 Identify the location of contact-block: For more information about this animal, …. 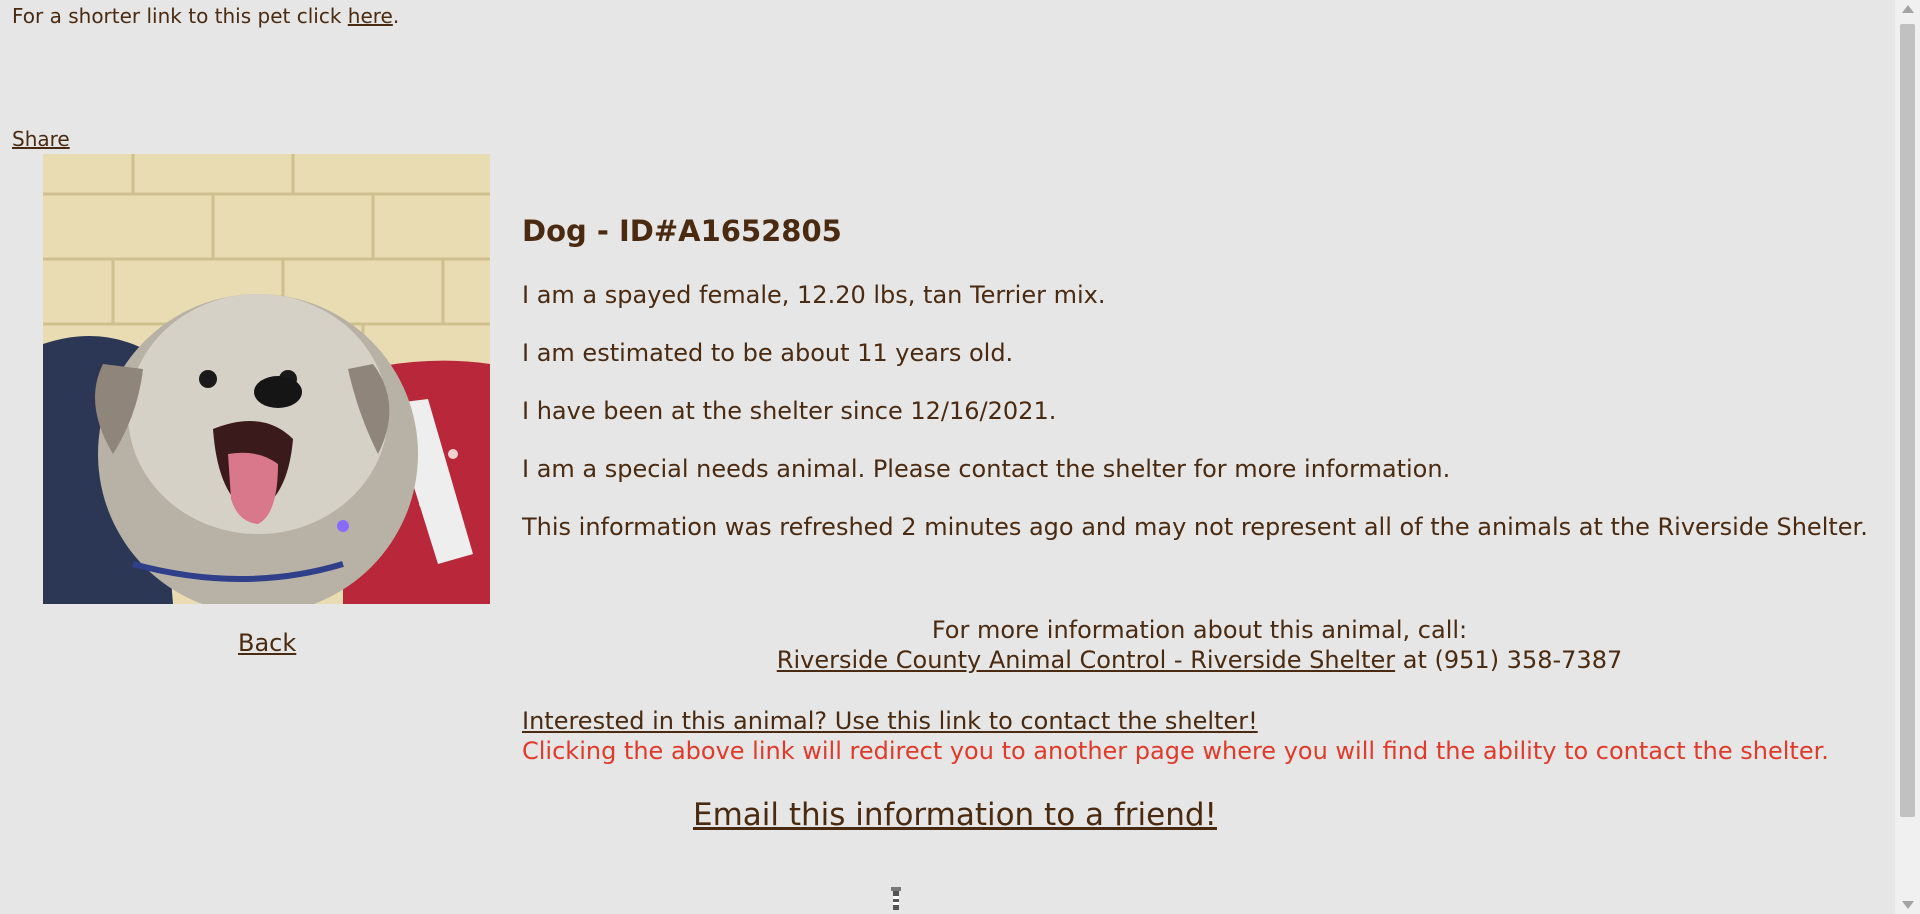
(1199, 645).